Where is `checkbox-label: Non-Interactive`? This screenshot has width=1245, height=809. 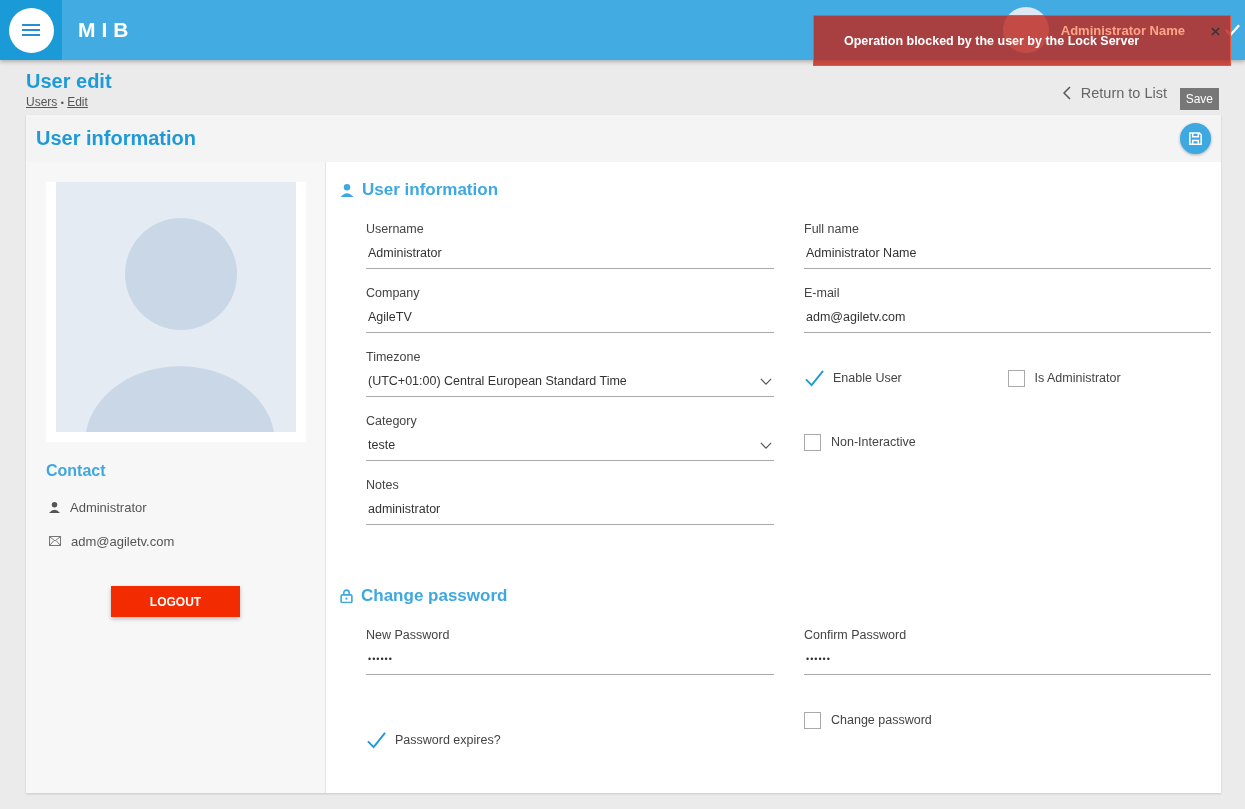 checkbox-label: Non-Interactive is located at coordinates (873, 442).